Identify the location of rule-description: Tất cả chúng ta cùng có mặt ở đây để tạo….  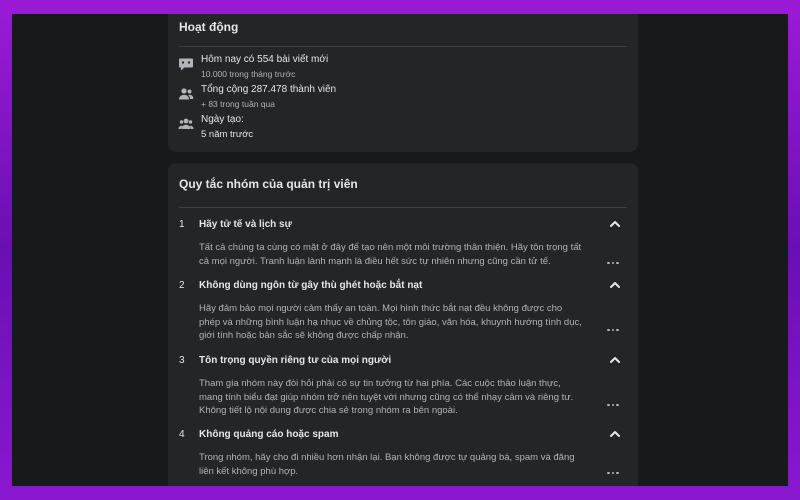
(390, 254).